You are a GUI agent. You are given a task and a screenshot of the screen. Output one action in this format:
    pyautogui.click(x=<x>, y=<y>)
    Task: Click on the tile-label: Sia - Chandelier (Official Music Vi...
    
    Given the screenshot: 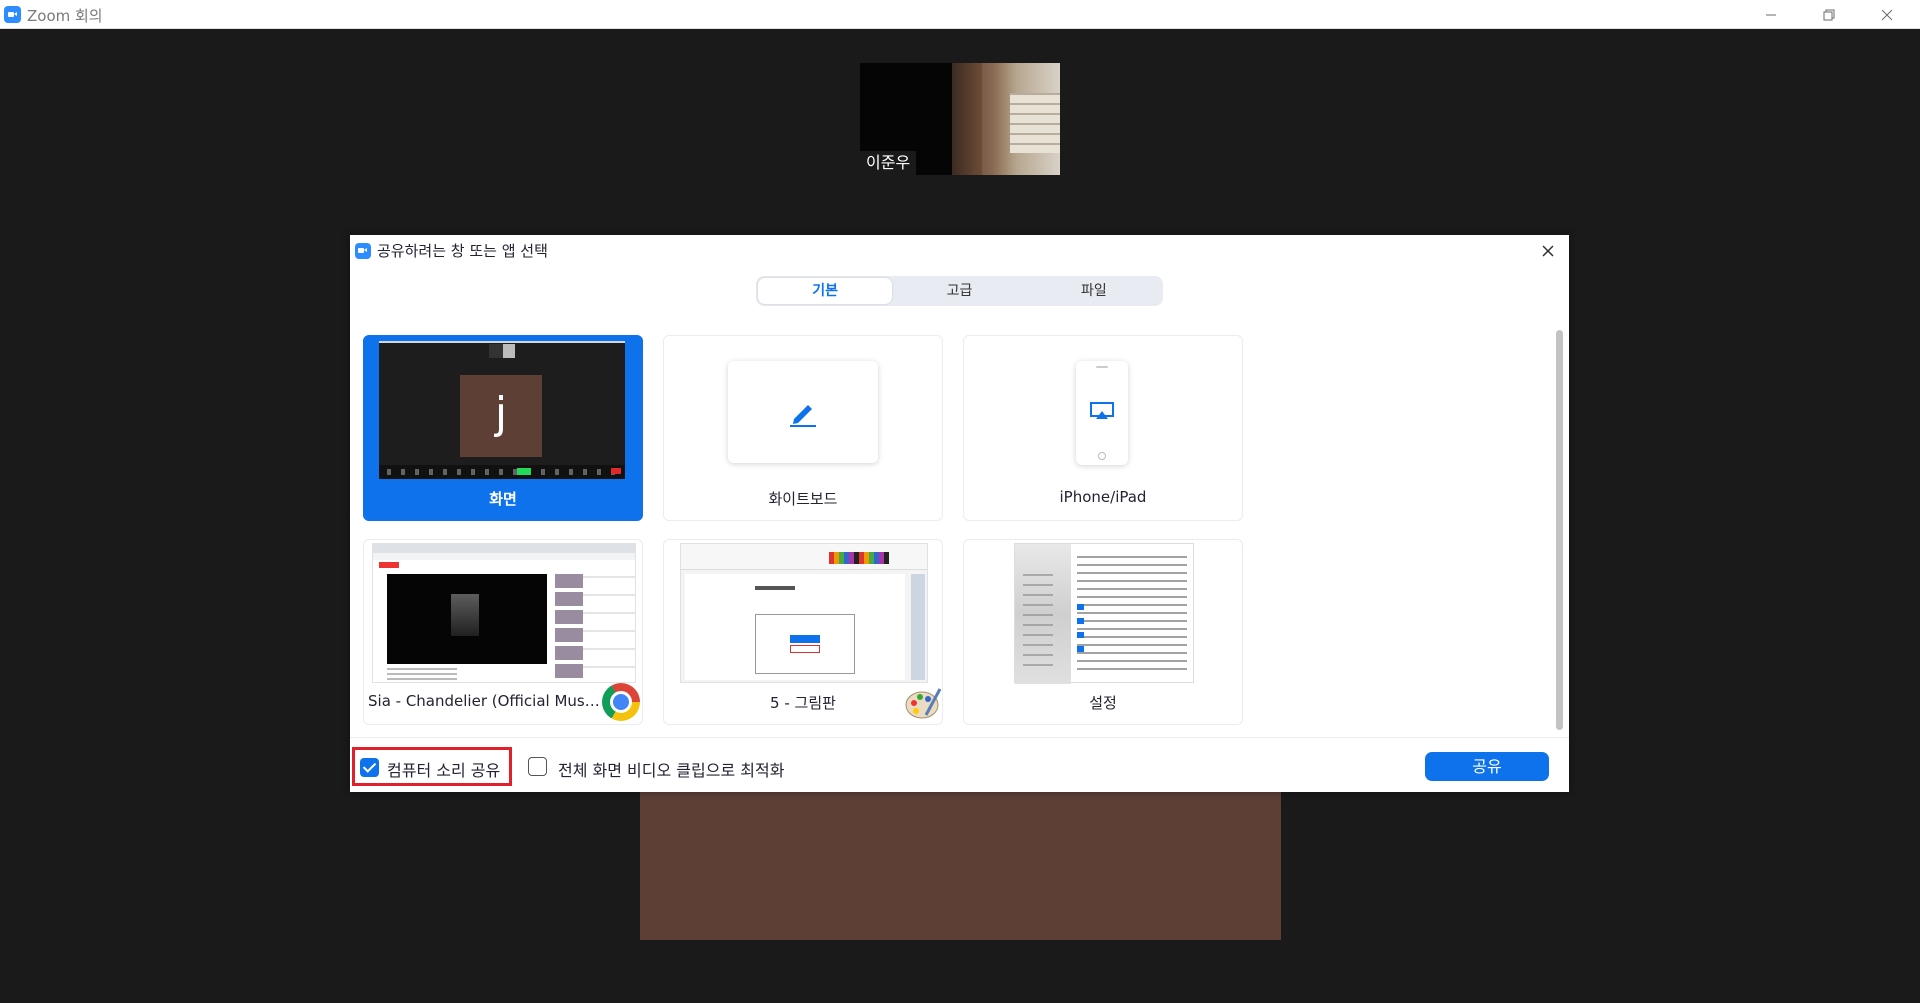 What is the action you would take?
    pyautogui.click(x=484, y=701)
    